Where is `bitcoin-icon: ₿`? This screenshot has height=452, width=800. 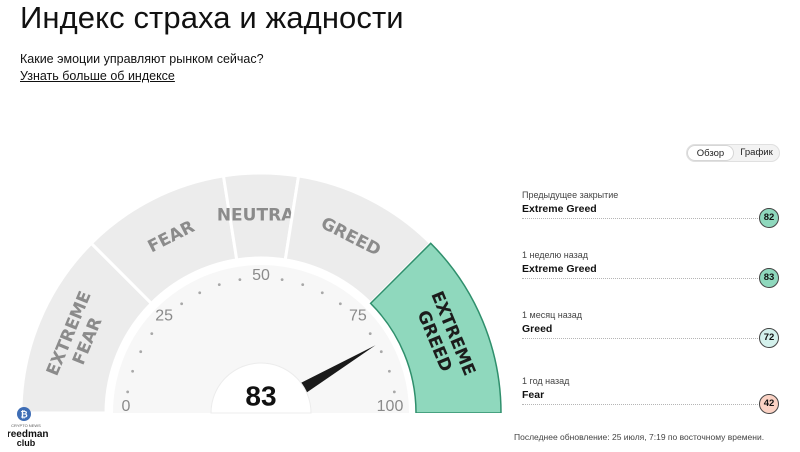
bitcoin-icon: ₿ is located at coordinates (24, 414).